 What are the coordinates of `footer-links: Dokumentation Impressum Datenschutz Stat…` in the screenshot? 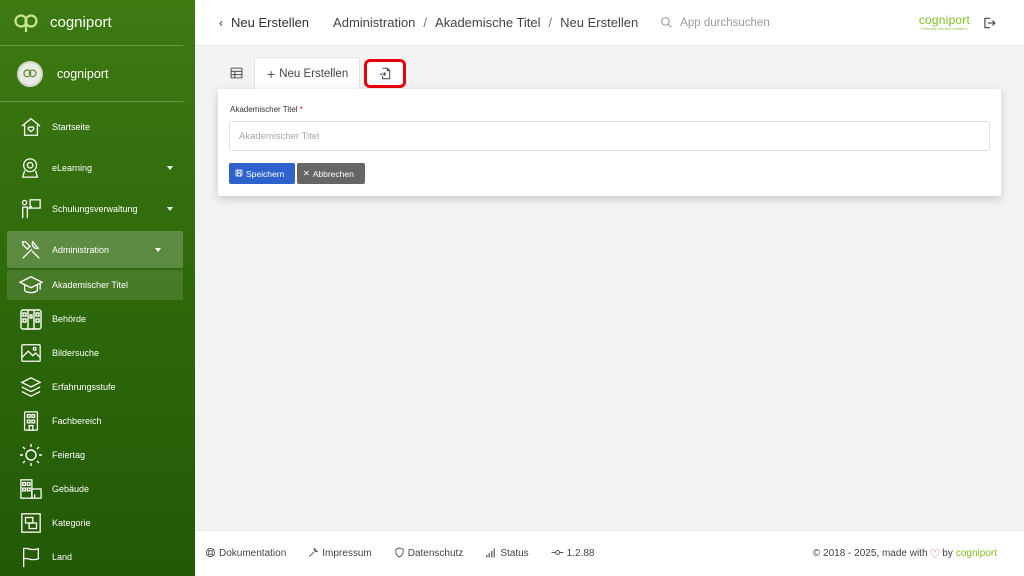 It's located at (410, 553).